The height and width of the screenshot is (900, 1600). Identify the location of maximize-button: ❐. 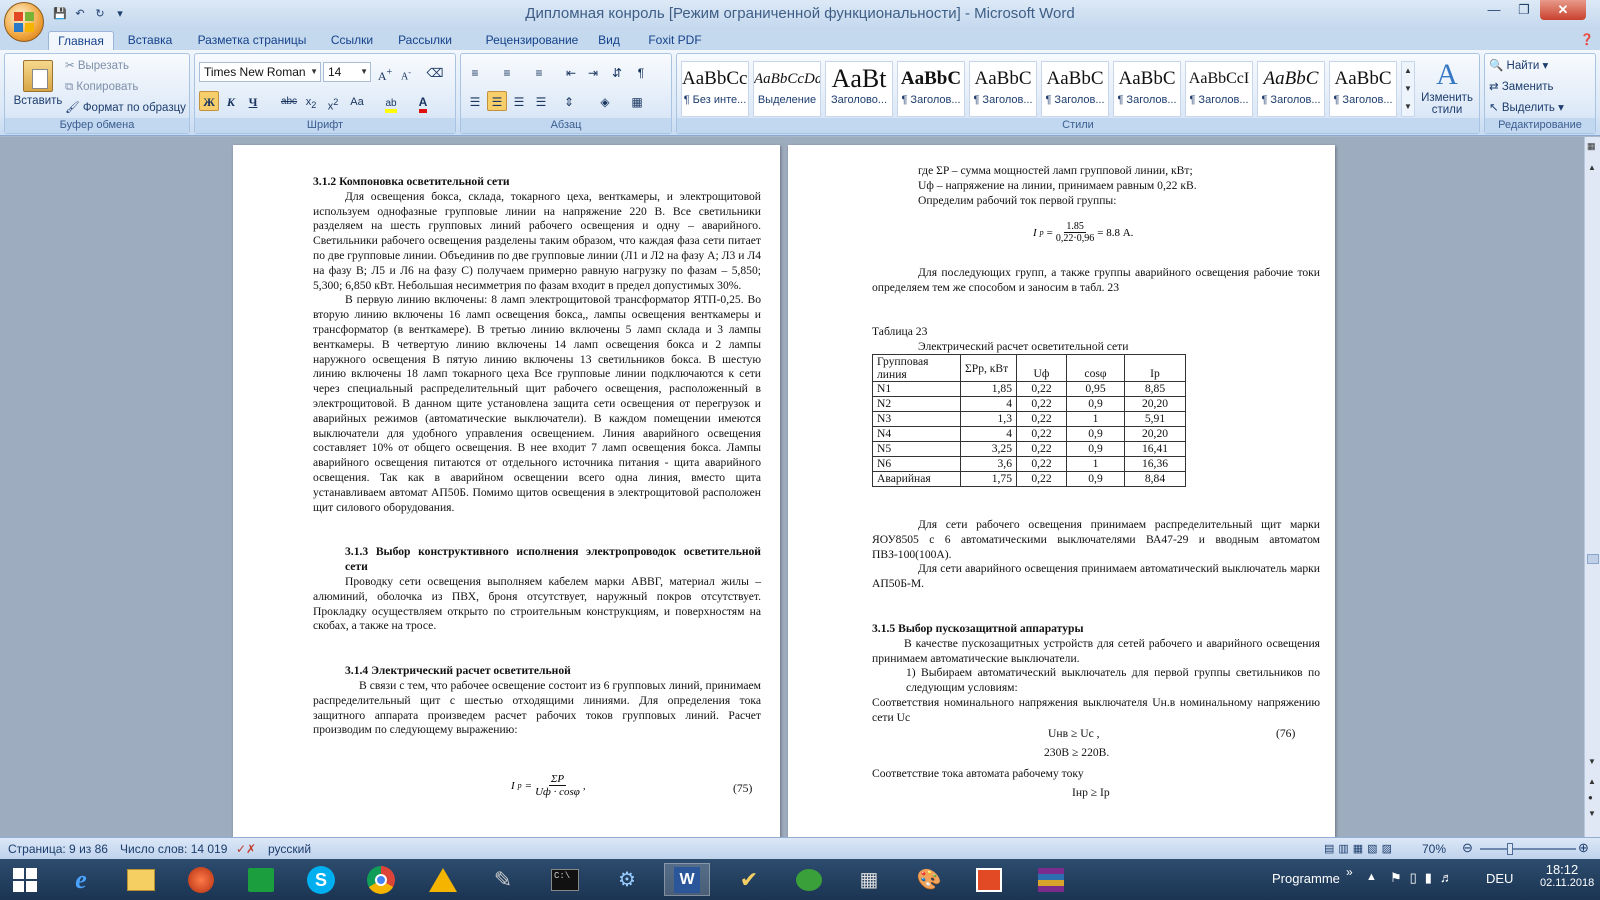
(1524, 10).